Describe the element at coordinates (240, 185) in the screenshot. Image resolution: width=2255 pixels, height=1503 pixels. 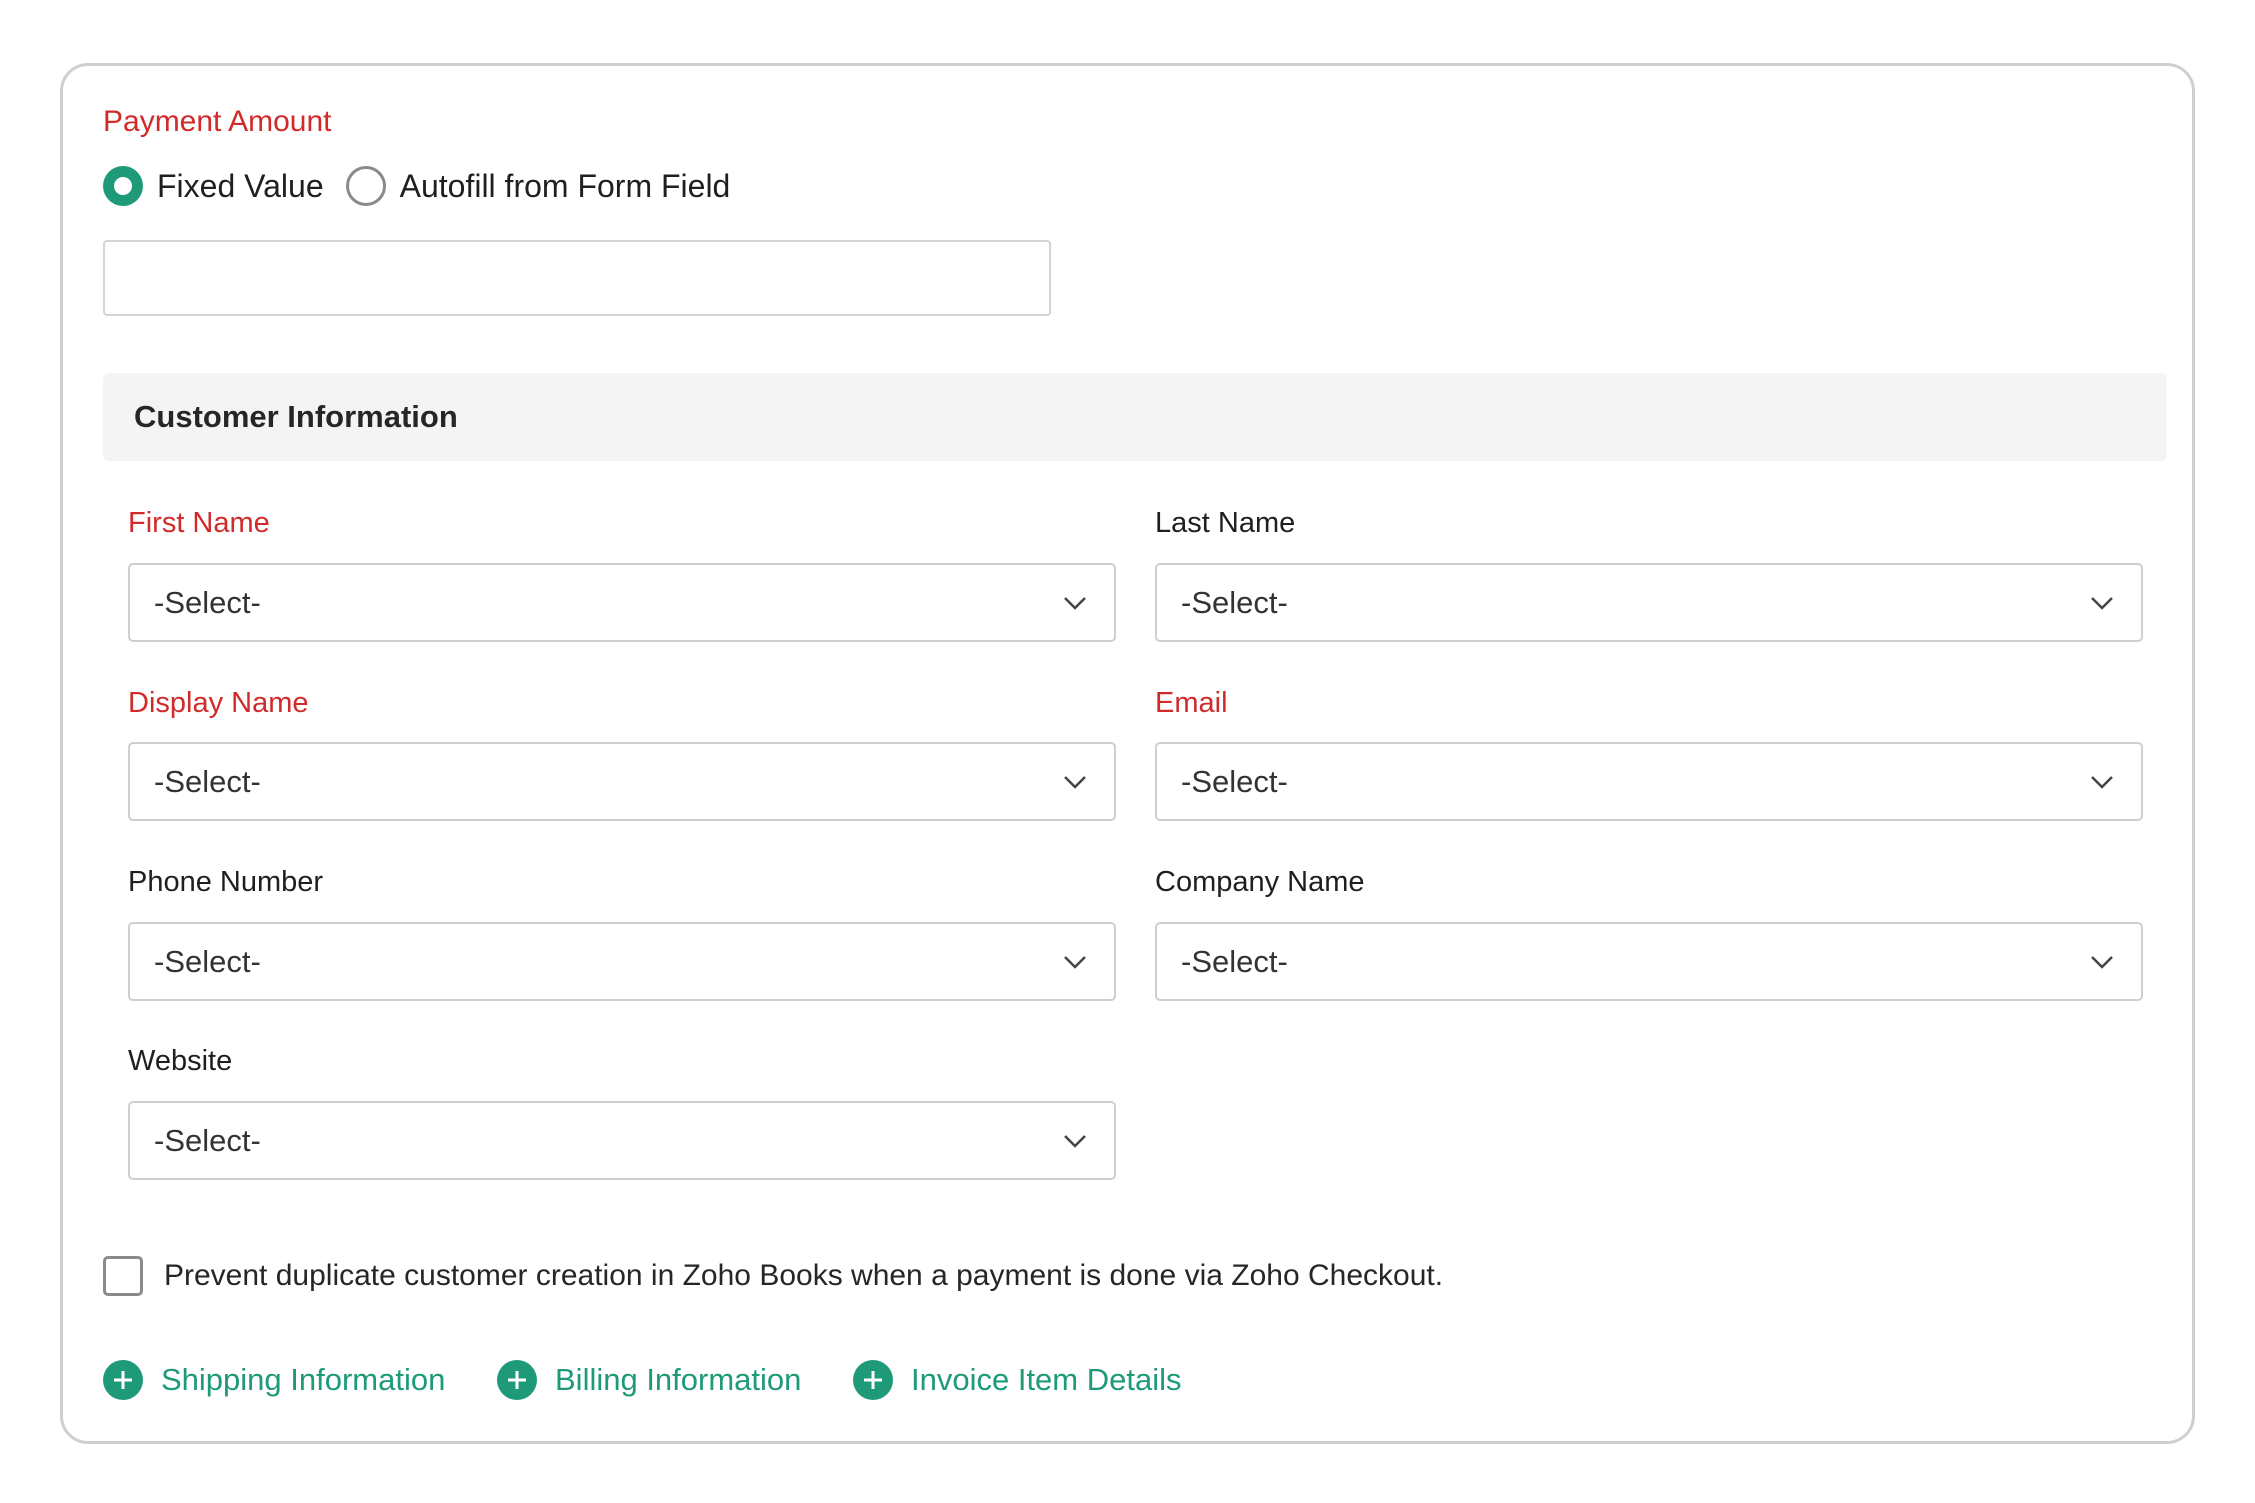
I see `fixed-value-label: Fixed Value` at that location.